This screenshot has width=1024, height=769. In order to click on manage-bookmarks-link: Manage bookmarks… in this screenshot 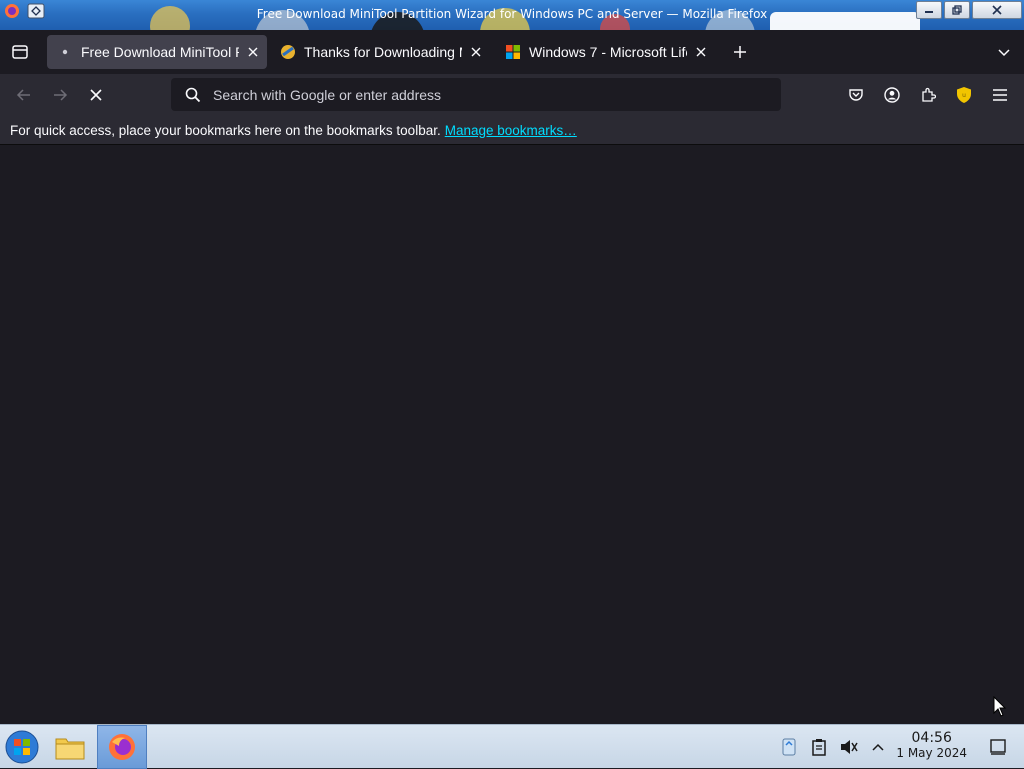, I will do `click(511, 130)`.